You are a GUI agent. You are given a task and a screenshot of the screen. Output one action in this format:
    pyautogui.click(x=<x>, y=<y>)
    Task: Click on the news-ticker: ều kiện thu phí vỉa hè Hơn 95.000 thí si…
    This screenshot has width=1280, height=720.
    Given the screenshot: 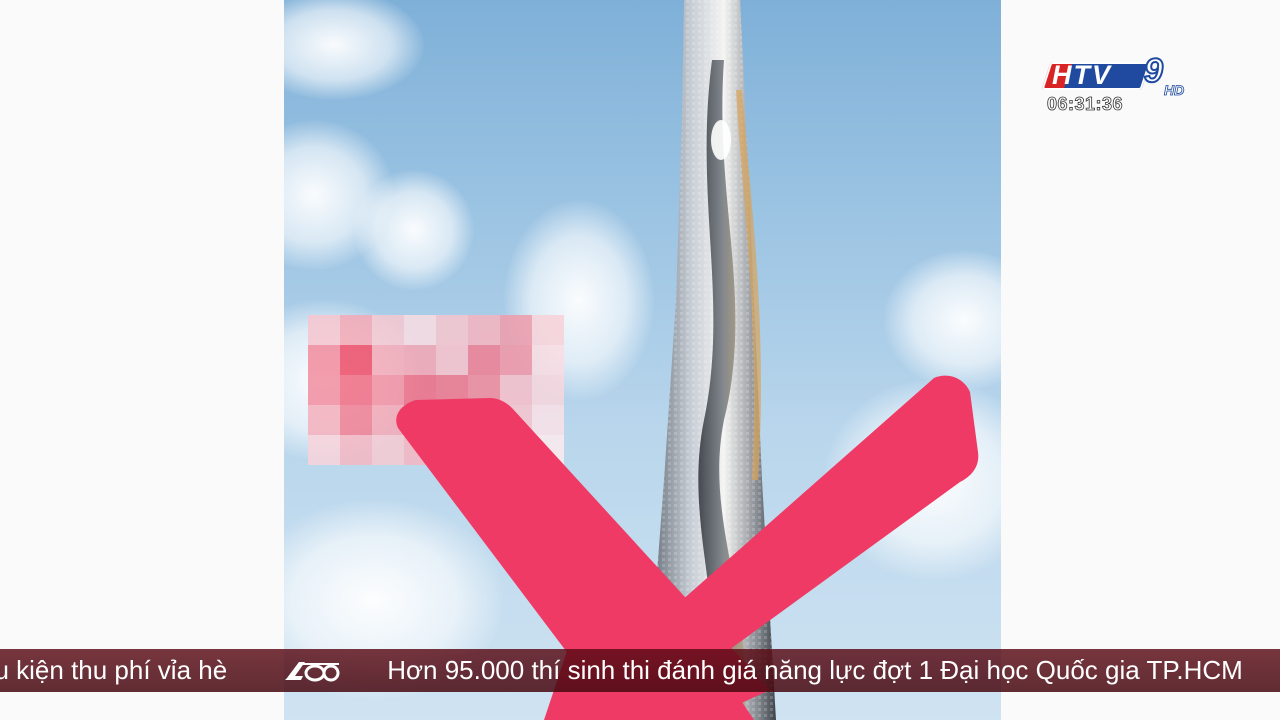 What is the action you would take?
    pyautogui.click(x=640, y=670)
    